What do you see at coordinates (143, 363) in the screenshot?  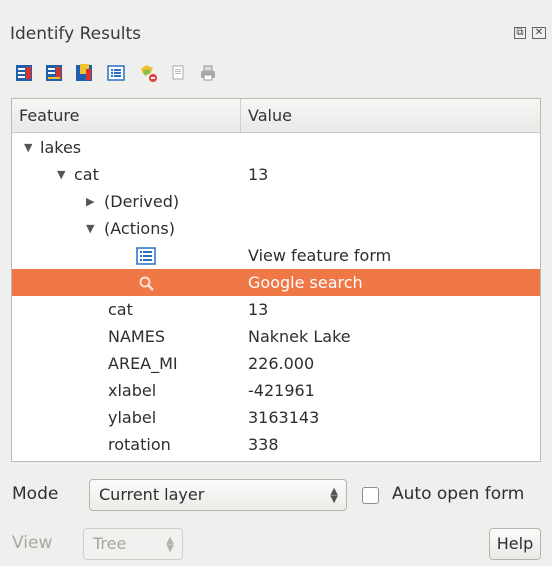 I see `row-feature: AREA_MI` at bounding box center [143, 363].